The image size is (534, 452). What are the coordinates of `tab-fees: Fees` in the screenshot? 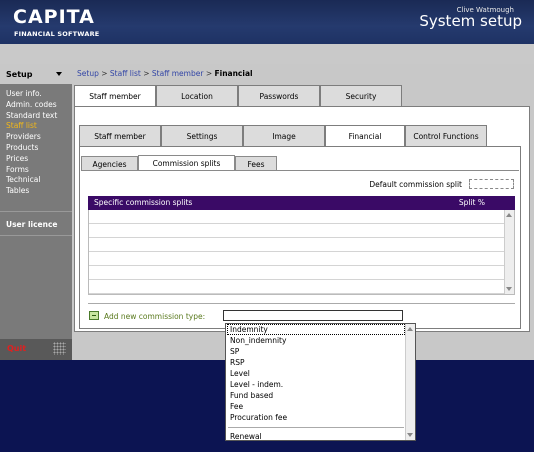 It's located at (256, 163).